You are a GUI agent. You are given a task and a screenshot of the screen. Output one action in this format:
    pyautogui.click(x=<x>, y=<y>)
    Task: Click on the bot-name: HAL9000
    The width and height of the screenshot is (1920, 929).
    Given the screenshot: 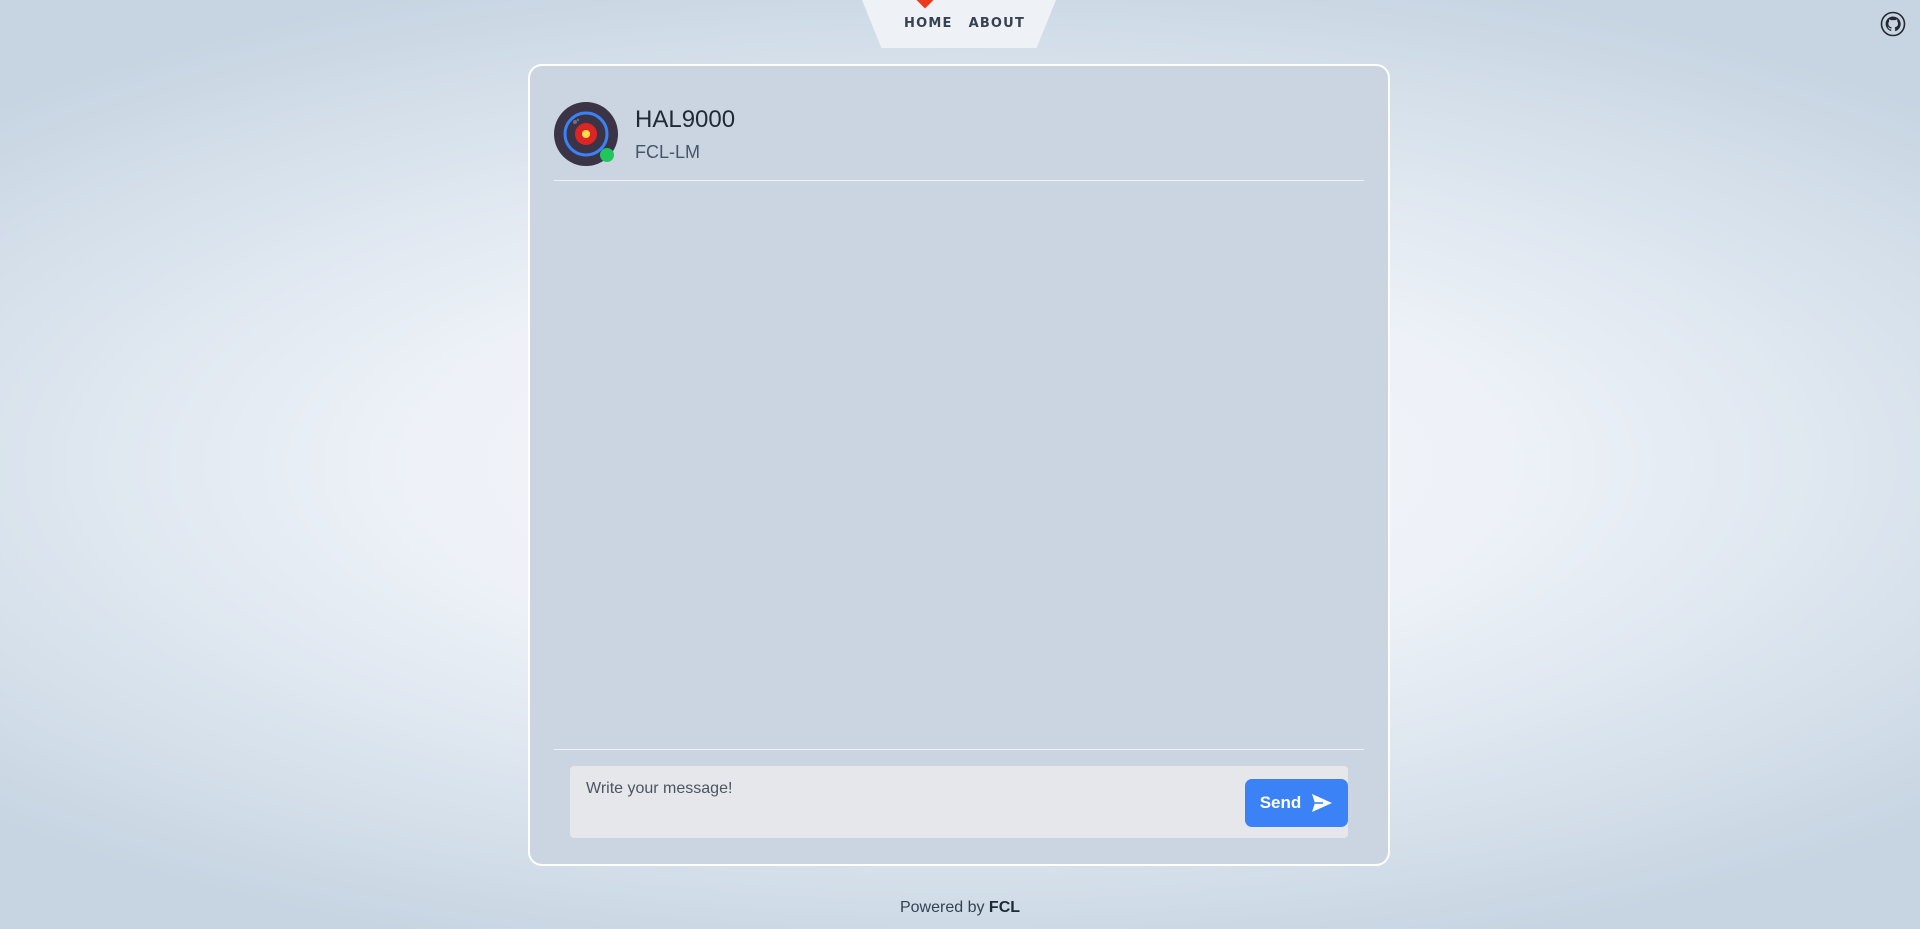 What is the action you would take?
    pyautogui.click(x=685, y=119)
    